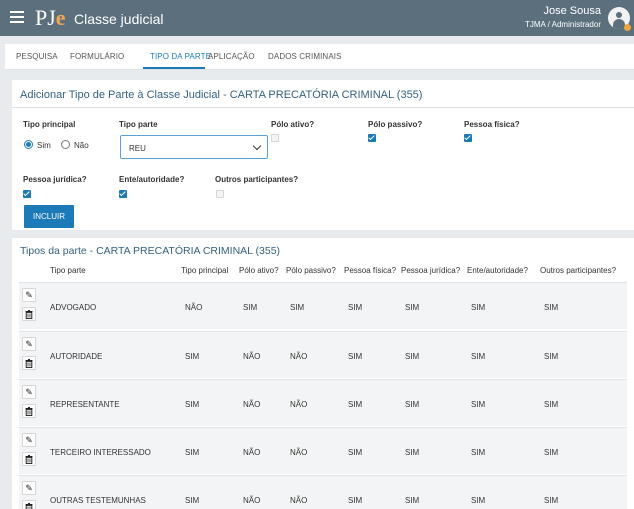 The image size is (634, 509). Describe the element at coordinates (85, 404) in the screenshot. I see `cell-tipo-parte: REPRESENTANTE` at that location.